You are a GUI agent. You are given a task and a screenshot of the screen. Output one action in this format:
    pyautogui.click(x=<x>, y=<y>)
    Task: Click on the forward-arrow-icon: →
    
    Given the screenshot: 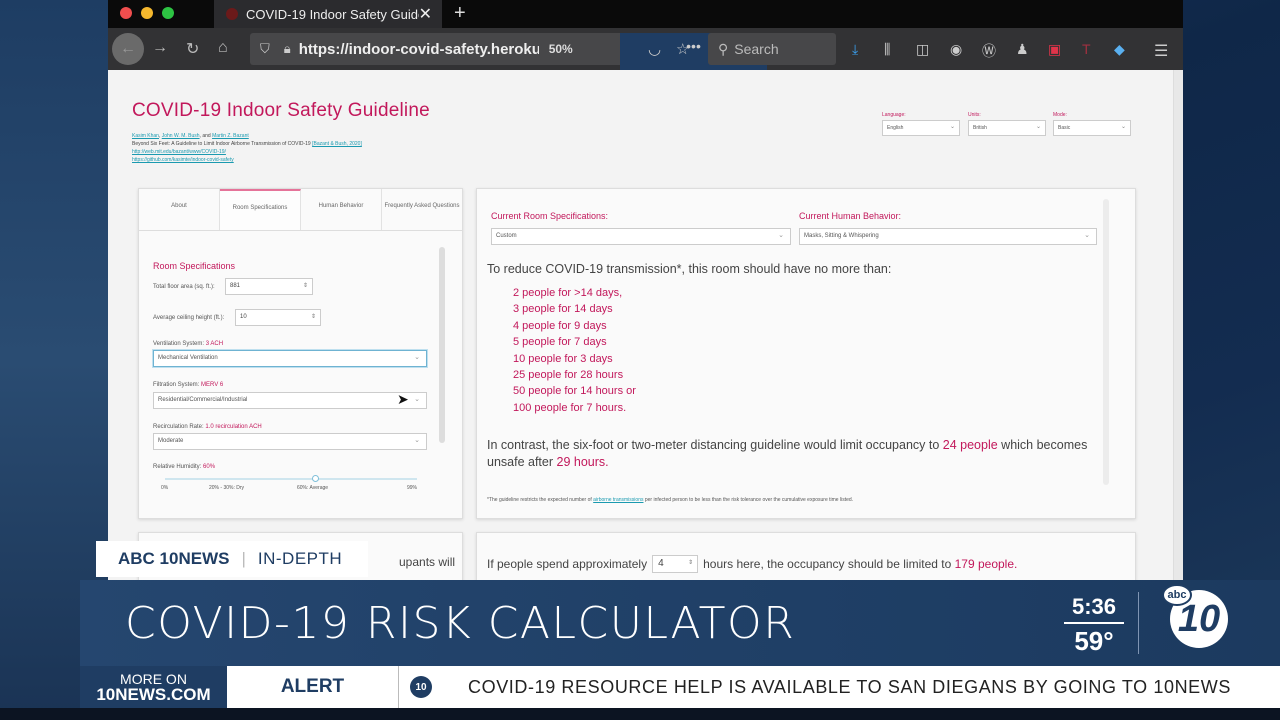 What is the action you would take?
    pyautogui.click(x=160, y=48)
    